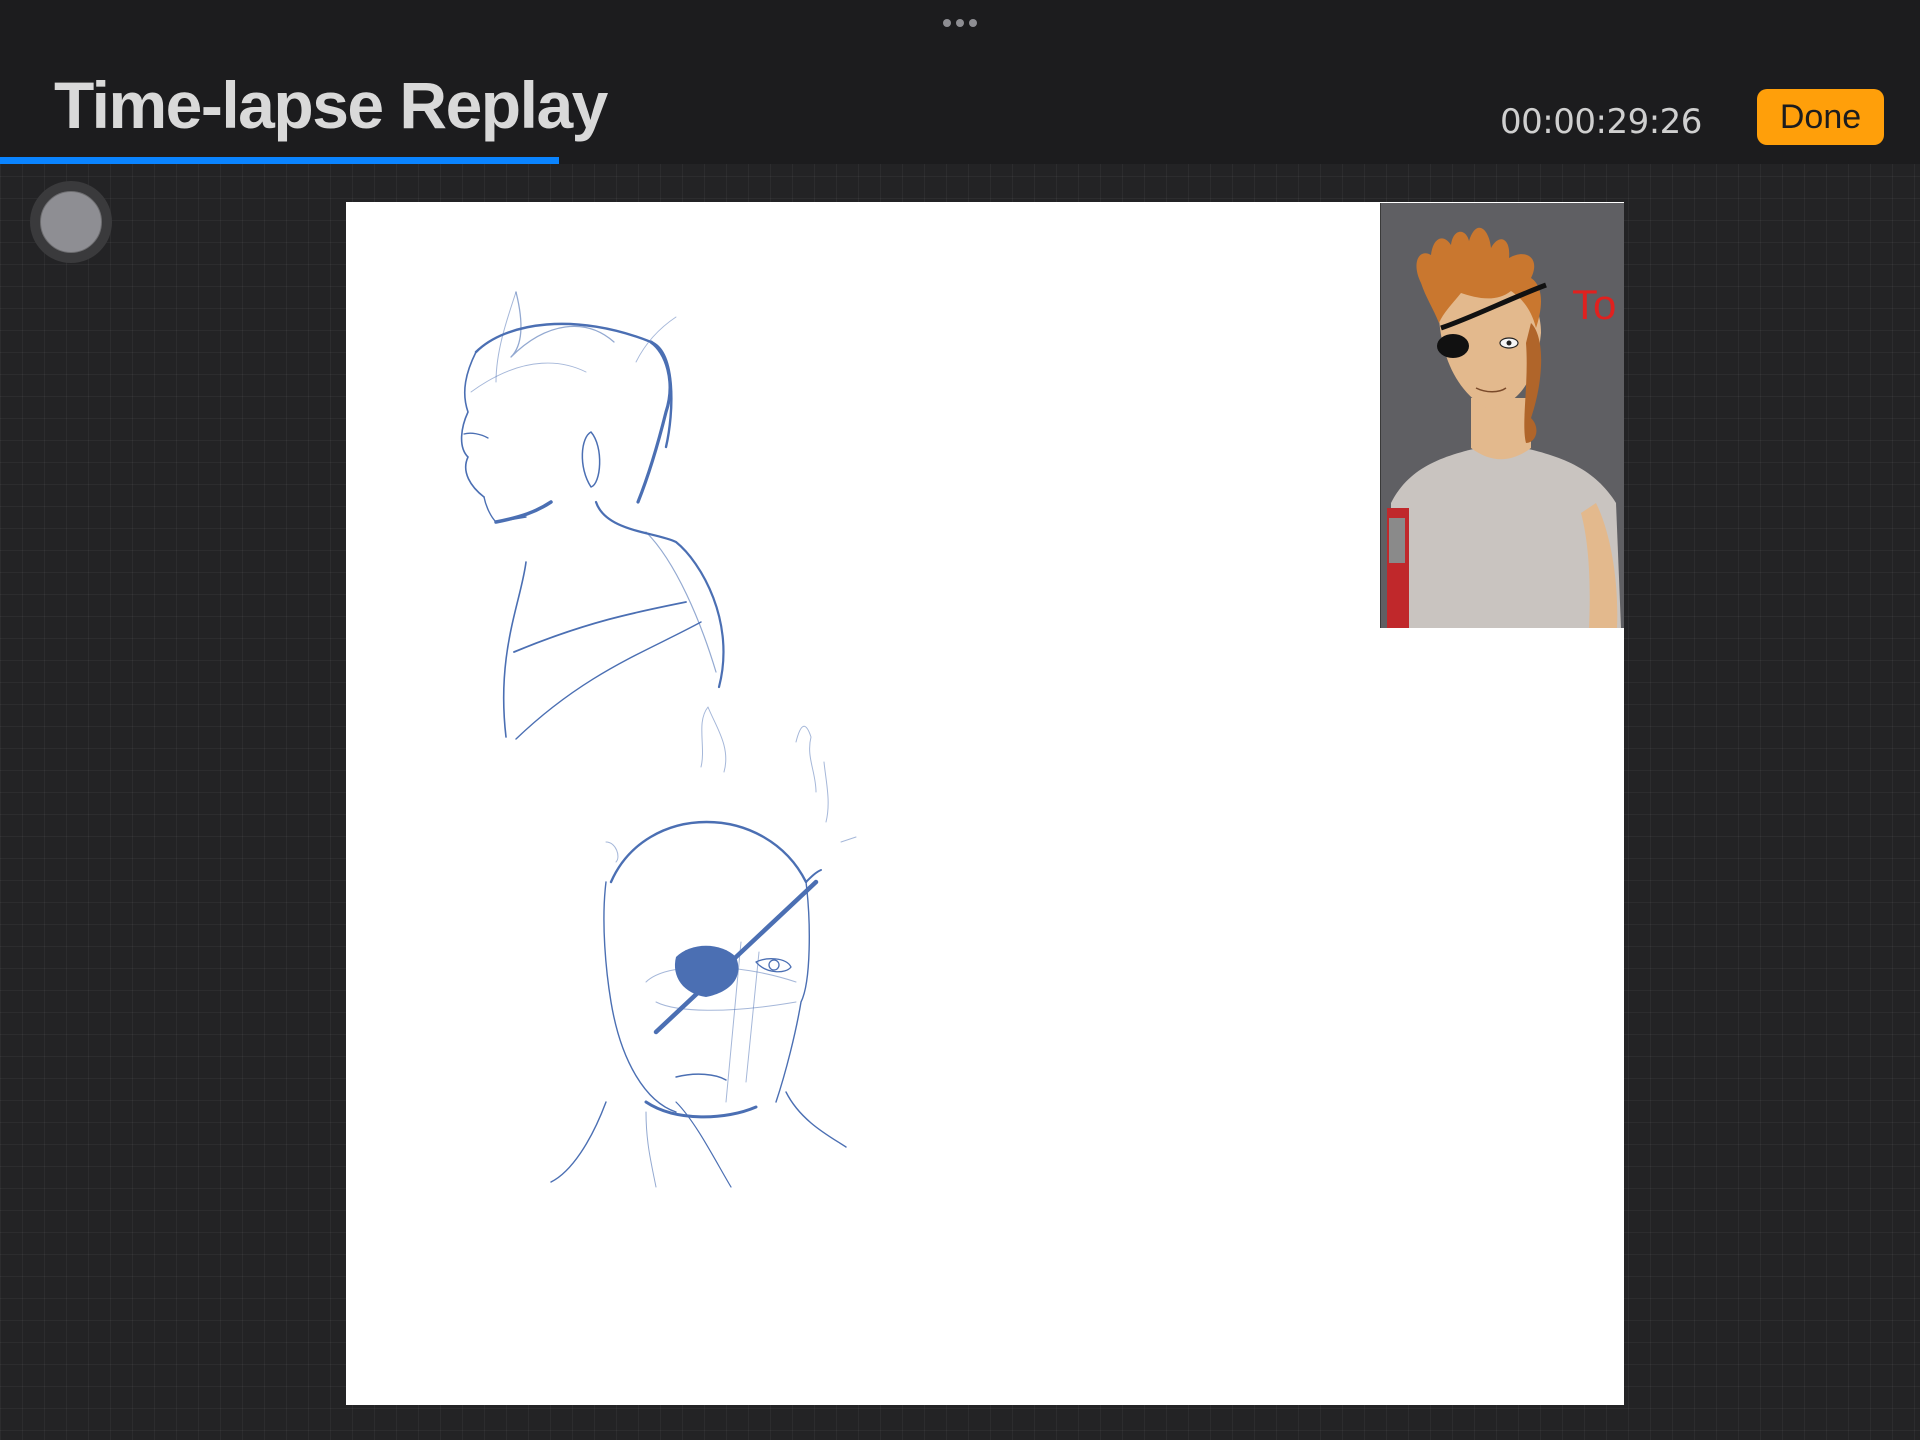 The width and height of the screenshot is (1920, 1440). What do you see at coordinates (960, 160) in the screenshot?
I see `playback-scrubber` at bounding box center [960, 160].